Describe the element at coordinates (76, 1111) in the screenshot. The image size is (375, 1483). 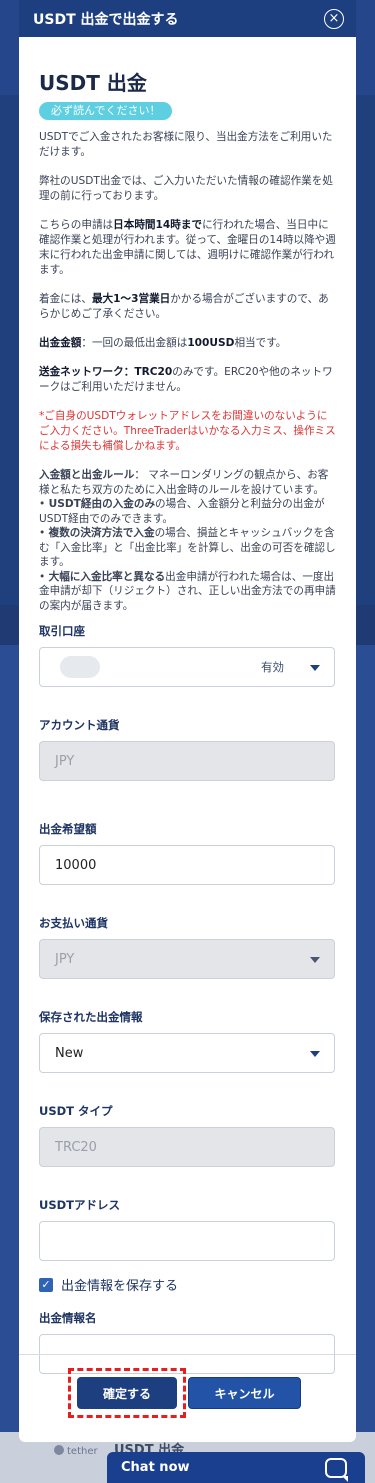
I see `usdt-type-label: USDT タイプ` at that location.